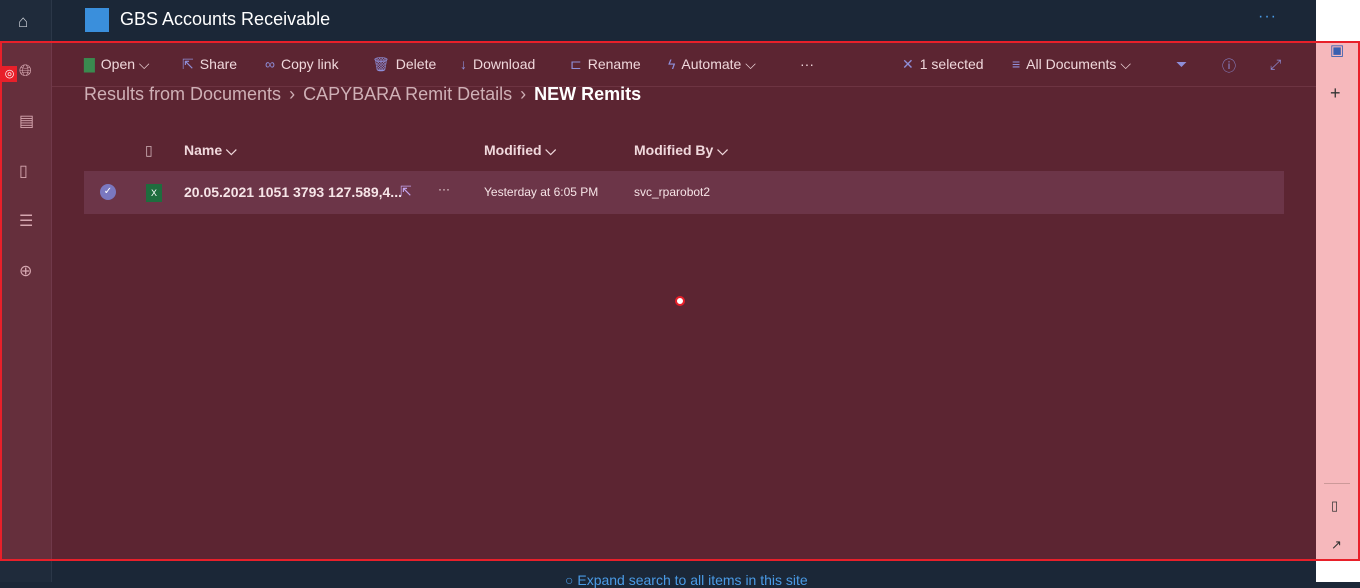 This screenshot has height=588, width=1360. Describe the element at coordinates (203, 150) in the screenshot. I see `name-header-label: Name` at that location.